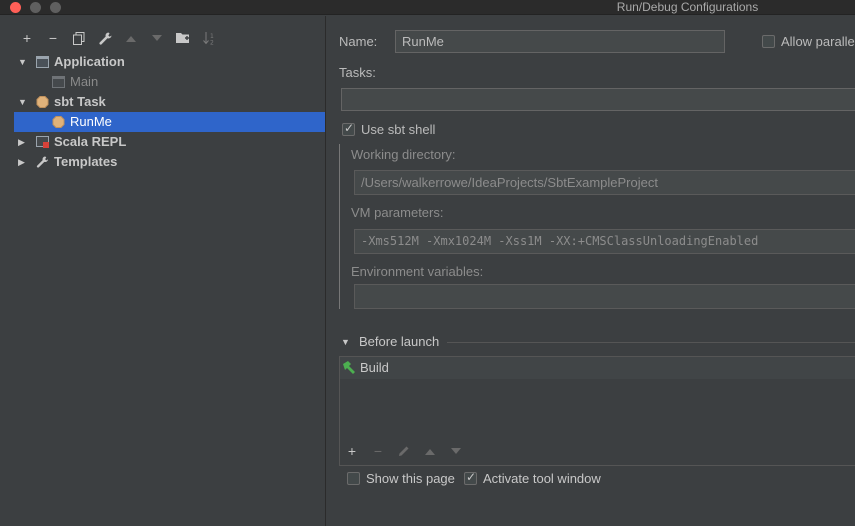  Describe the element at coordinates (542, 478) in the screenshot. I see `activate-tool-window-label: Activate tool window` at that location.